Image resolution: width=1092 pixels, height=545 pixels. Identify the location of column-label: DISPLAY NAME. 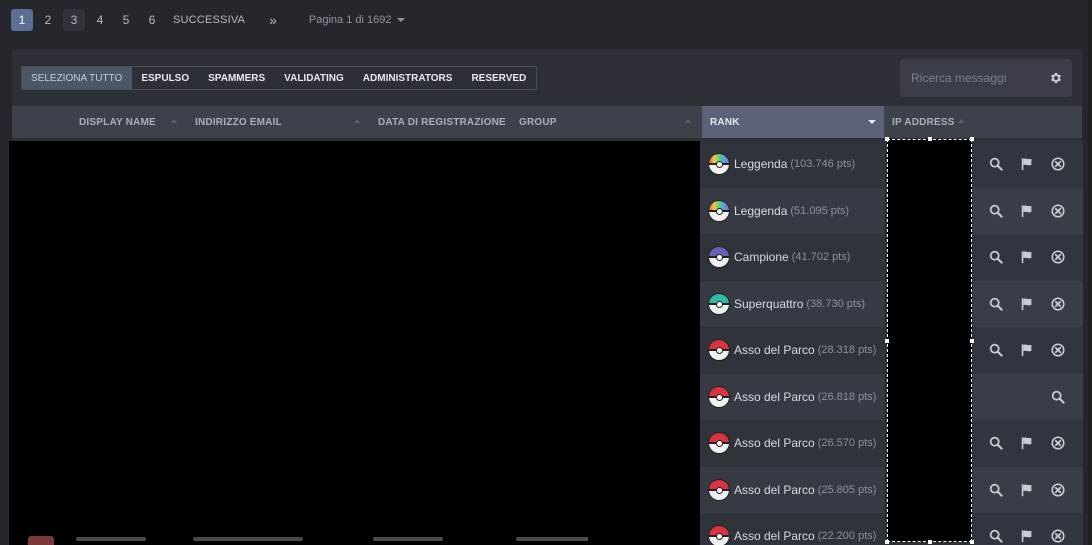
(117, 122).